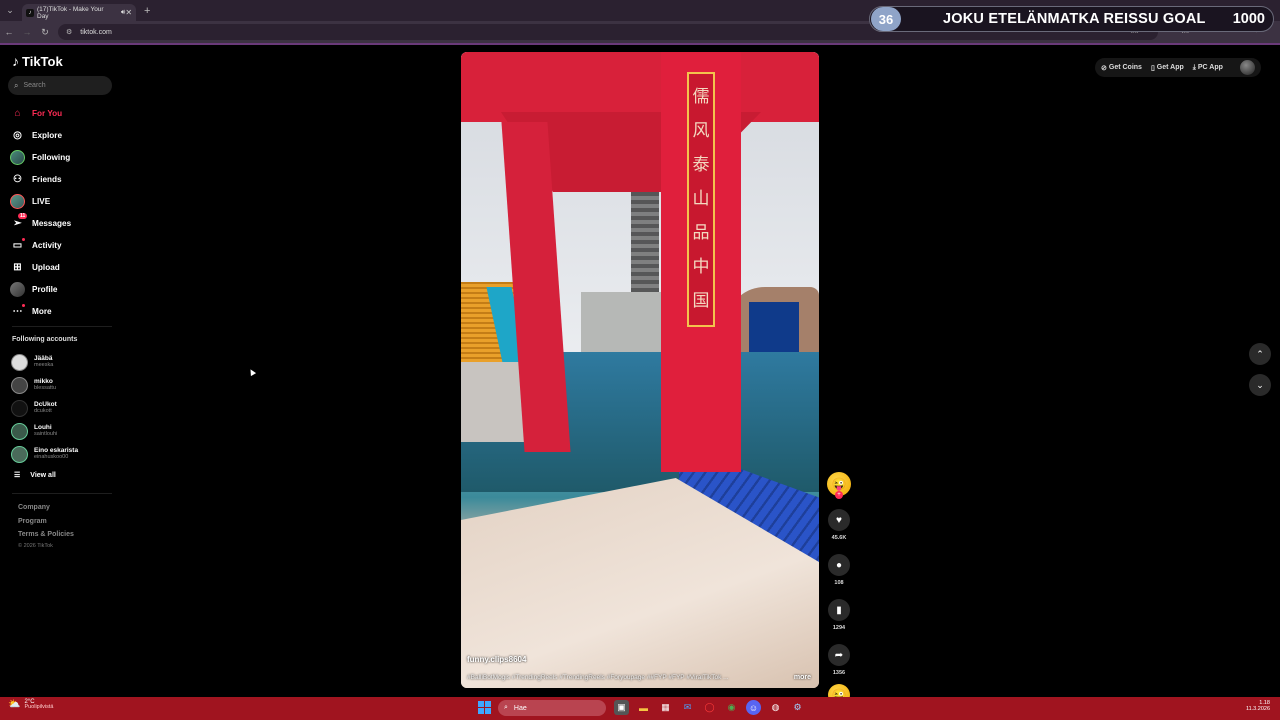 The image size is (1280, 720). What do you see at coordinates (42, 61) in the screenshot?
I see `logo-text: TikTok` at bounding box center [42, 61].